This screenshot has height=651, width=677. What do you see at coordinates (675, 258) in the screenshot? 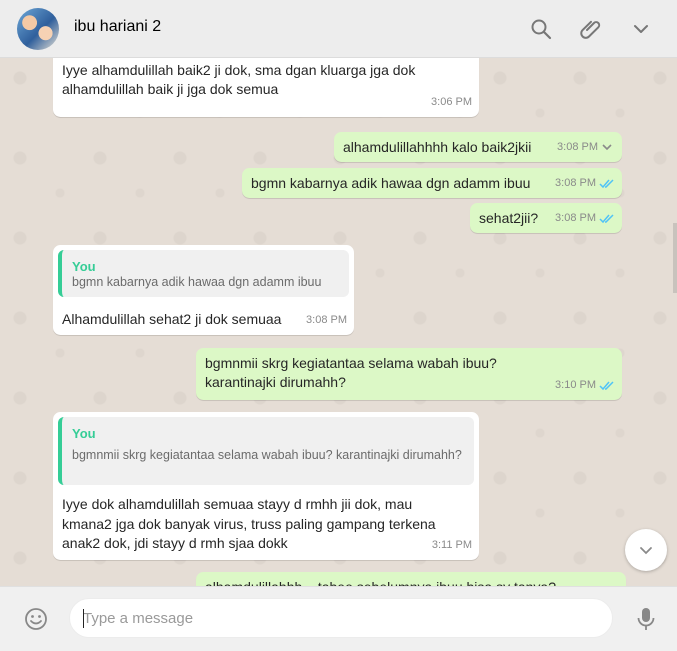
I see `scrollbar` at bounding box center [675, 258].